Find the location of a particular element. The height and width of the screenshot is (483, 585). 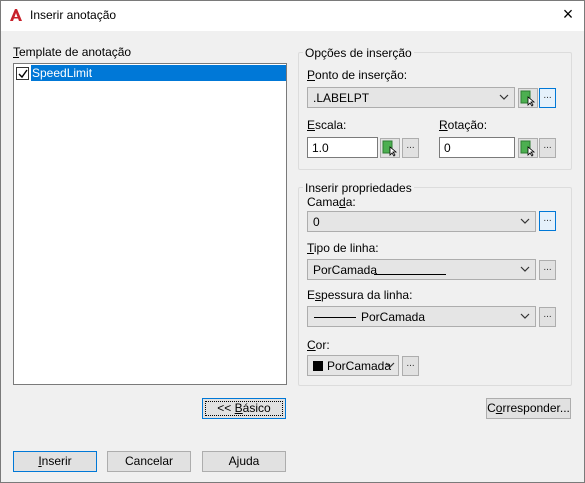

insert-button: Inserir is located at coordinates (55, 461).